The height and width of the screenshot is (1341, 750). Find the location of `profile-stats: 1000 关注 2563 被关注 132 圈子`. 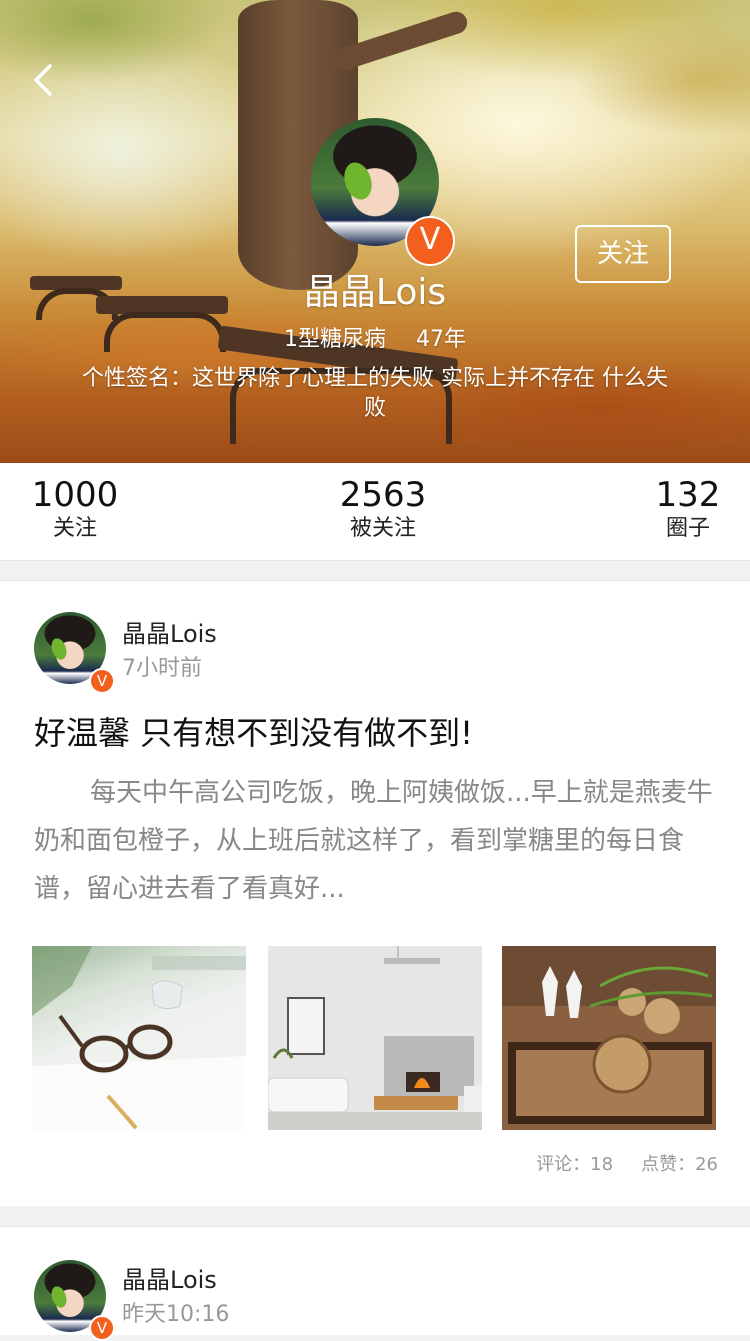

profile-stats: 1000 关注 2563 被关注 132 圈子 is located at coordinates (375, 512).